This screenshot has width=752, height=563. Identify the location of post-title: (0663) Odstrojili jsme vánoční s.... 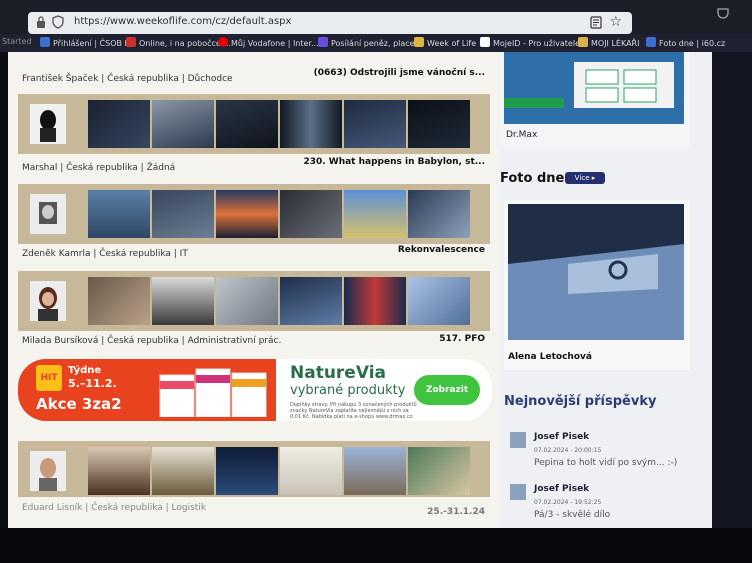
(399, 73).